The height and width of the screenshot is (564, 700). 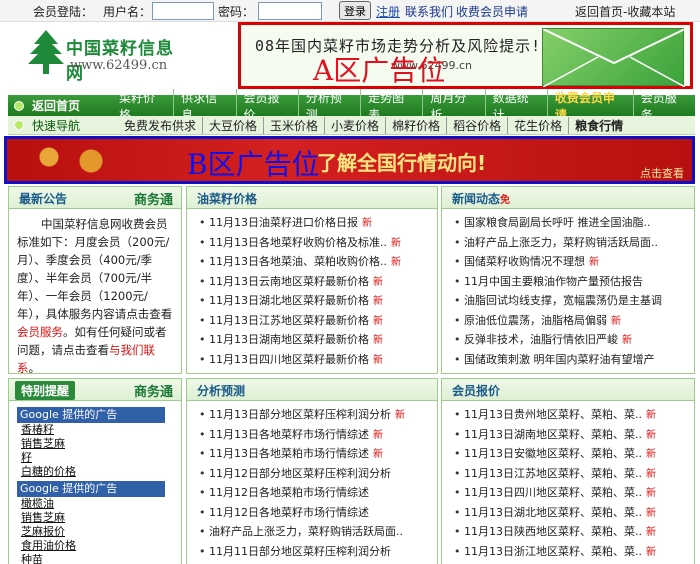 I want to click on list-item-text: 反弹非技术，油脂行情依旧严峻, so click(x=541, y=339).